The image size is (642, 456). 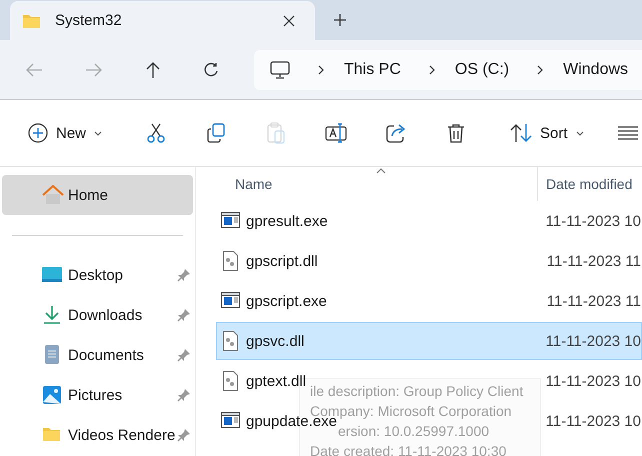 What do you see at coordinates (282, 261) in the screenshot?
I see `file-name: gpscript.dll` at bounding box center [282, 261].